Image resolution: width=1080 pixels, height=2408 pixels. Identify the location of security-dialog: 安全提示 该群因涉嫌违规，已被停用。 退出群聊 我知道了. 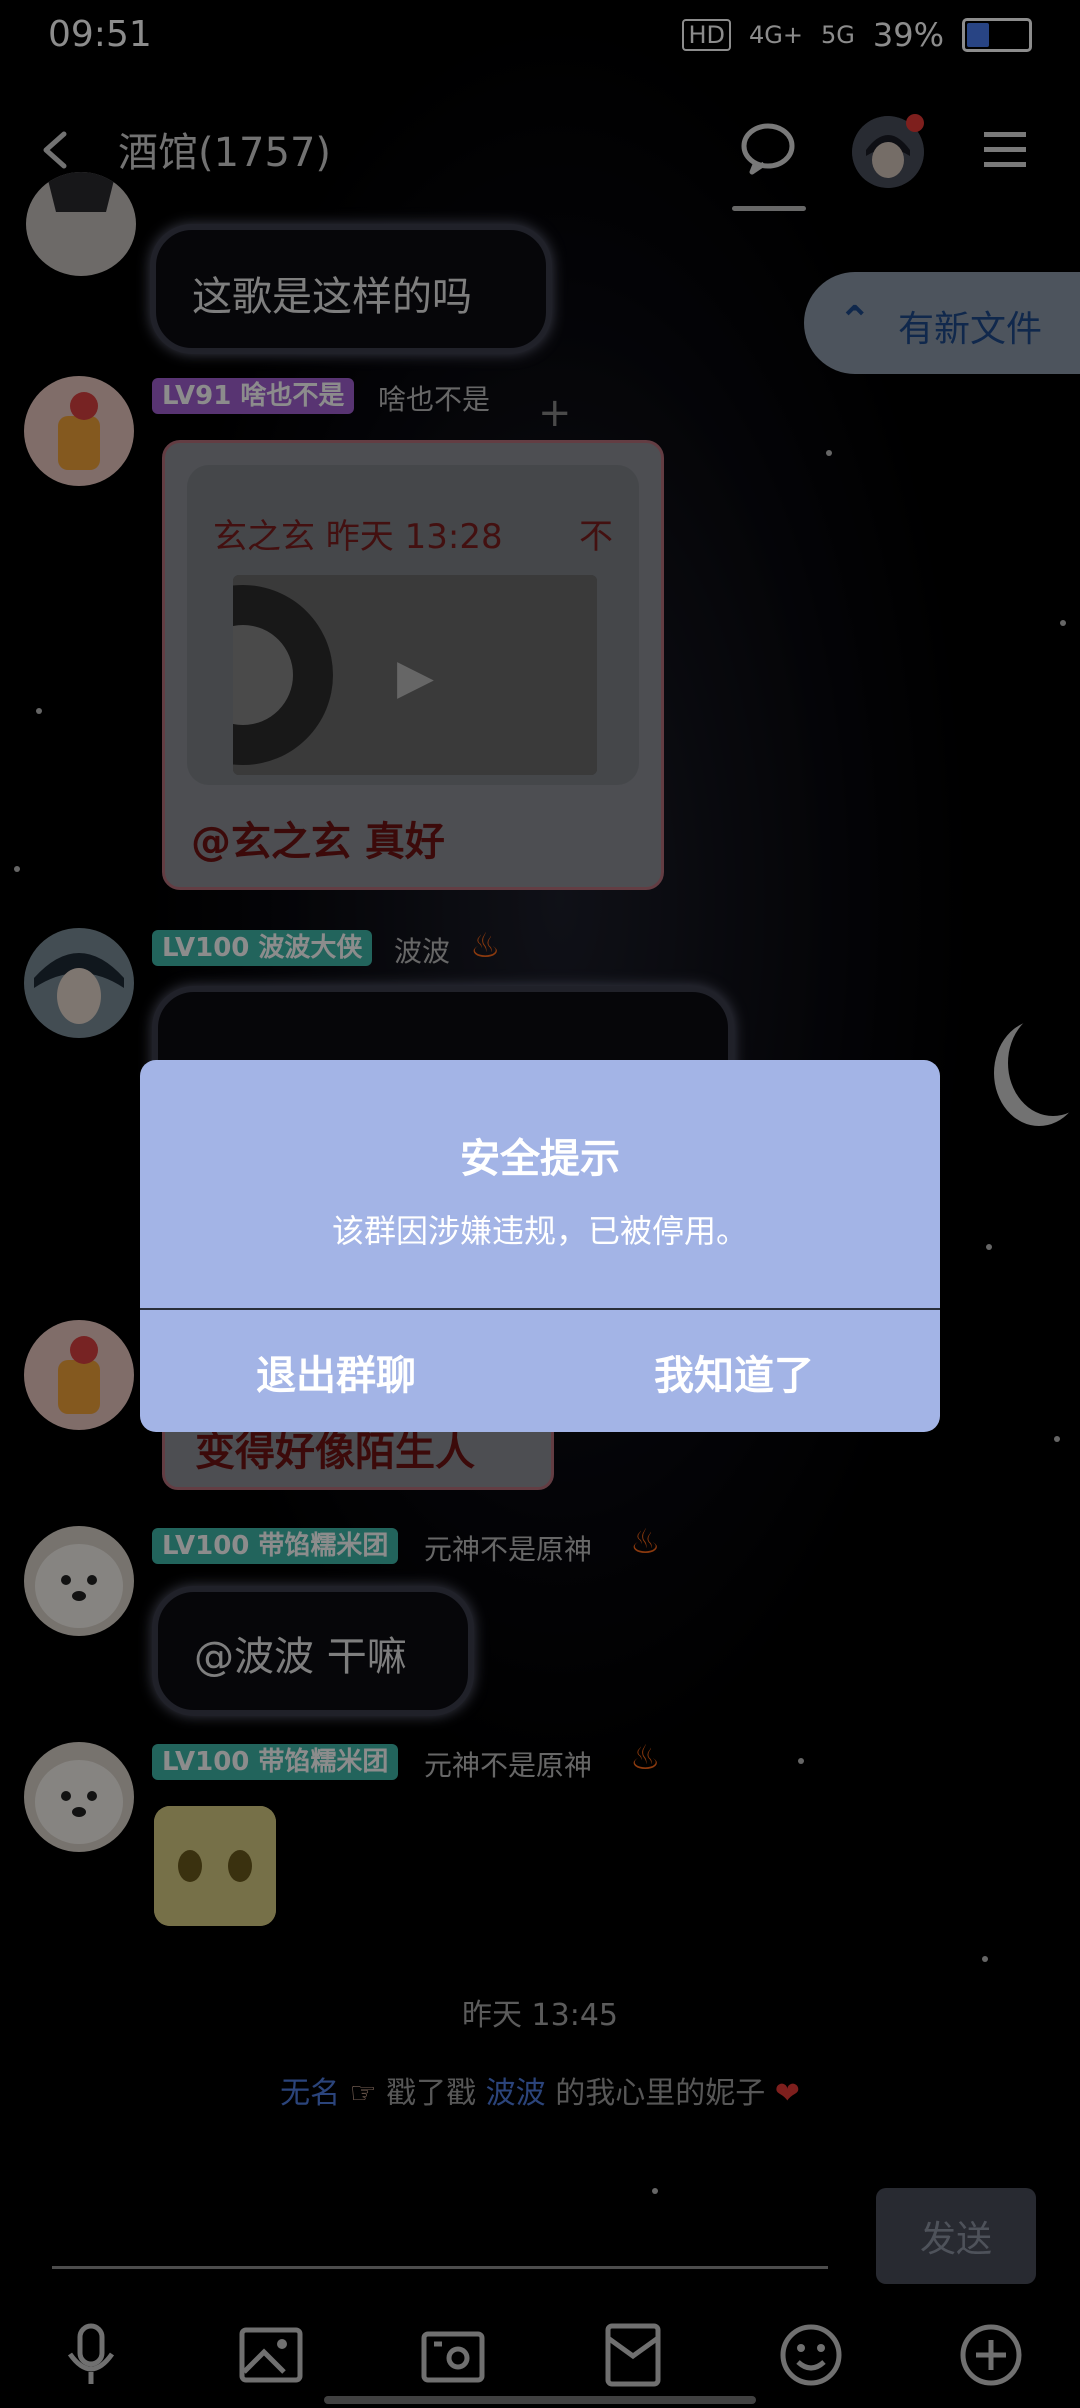
(540, 1246).